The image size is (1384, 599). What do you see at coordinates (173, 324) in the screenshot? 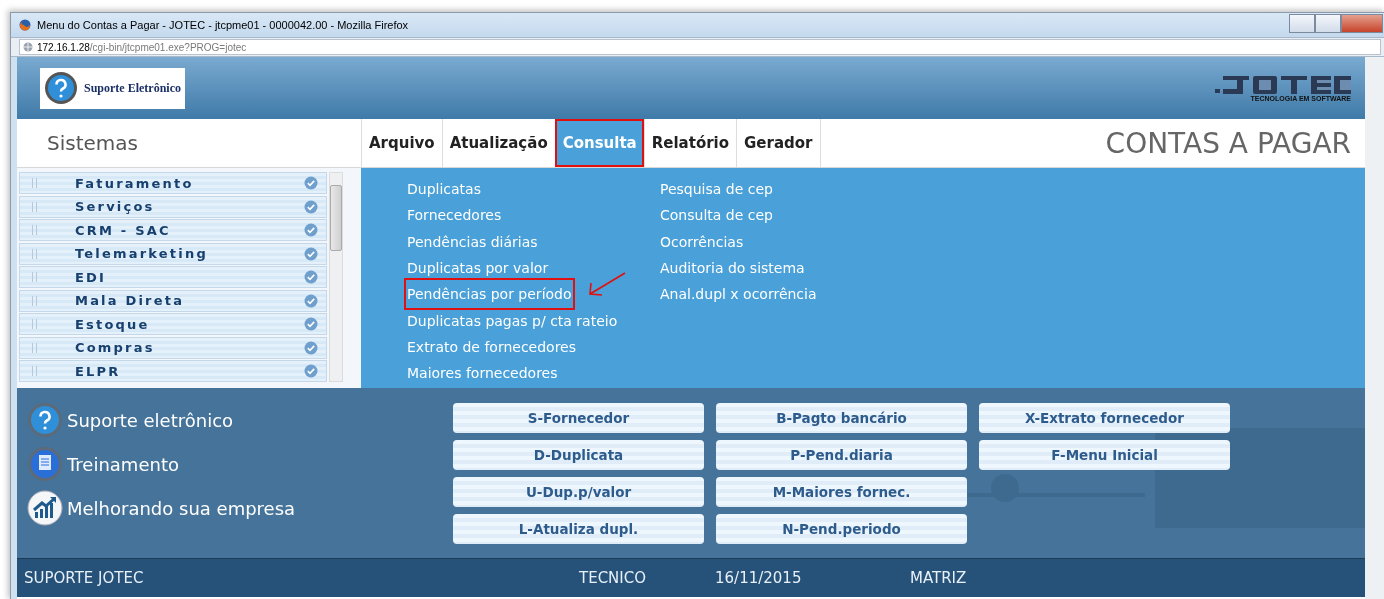
I see `sidebar-item: Estoque` at bounding box center [173, 324].